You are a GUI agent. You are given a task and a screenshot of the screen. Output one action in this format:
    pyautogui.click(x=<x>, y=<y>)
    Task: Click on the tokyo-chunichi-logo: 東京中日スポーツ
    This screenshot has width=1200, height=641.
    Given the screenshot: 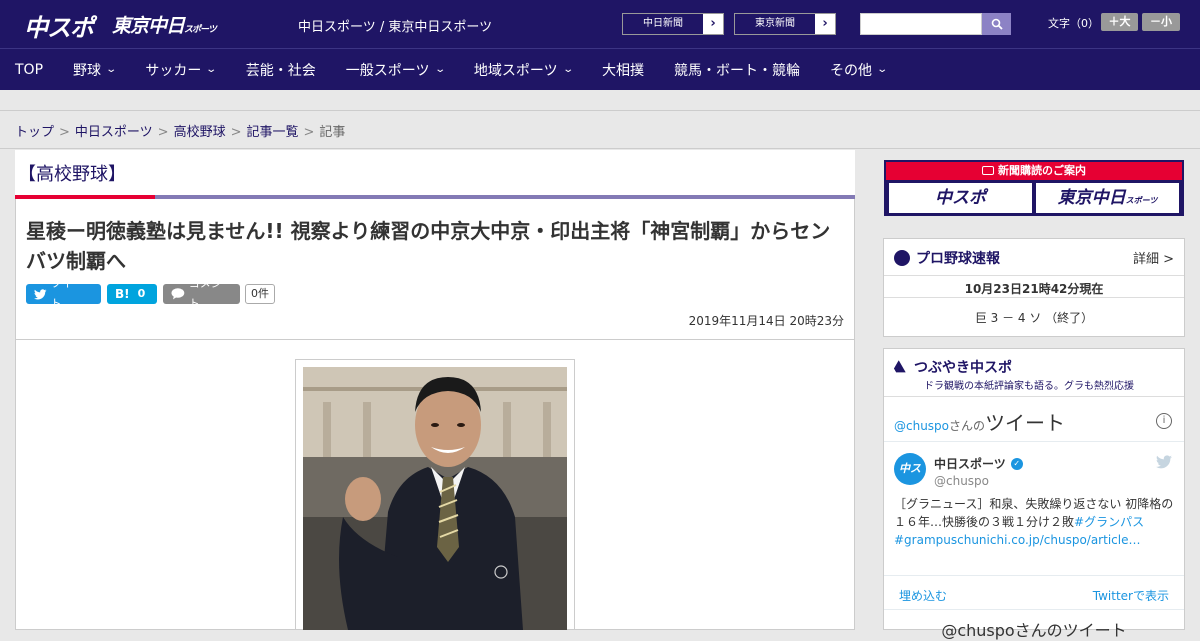 What is the action you would take?
    pyautogui.click(x=164, y=24)
    